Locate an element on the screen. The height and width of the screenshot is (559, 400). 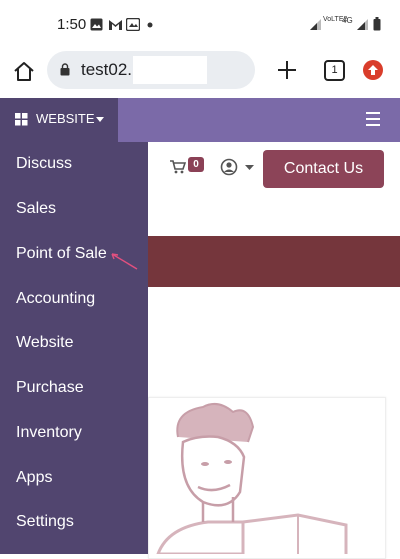
browser-toolbar: test02. 1 is located at coordinates (200, 74).